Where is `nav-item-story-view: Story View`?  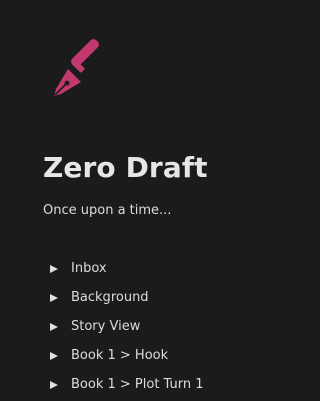 nav-item-story-view: Story View is located at coordinates (139, 326).